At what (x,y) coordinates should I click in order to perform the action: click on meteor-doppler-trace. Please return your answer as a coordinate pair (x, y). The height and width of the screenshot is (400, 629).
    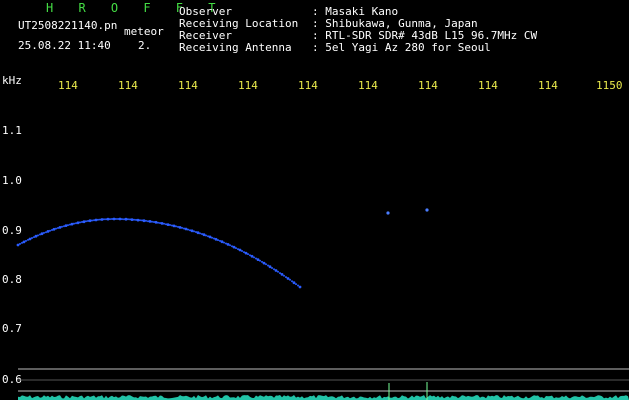
    Looking at the image, I should click on (159, 253).